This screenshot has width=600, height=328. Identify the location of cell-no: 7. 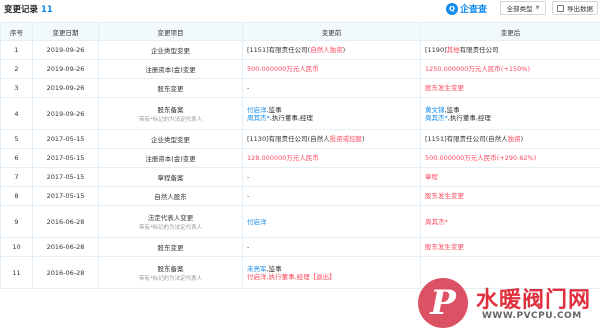
(16, 177).